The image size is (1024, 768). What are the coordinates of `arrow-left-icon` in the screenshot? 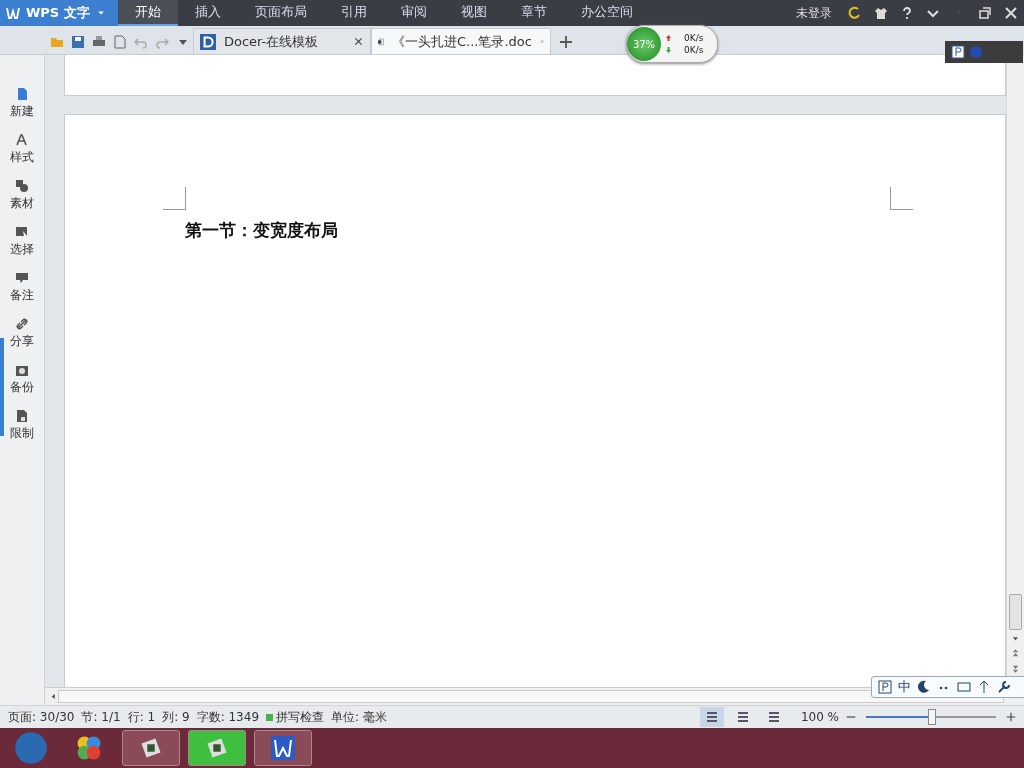 It's located at (53, 696).